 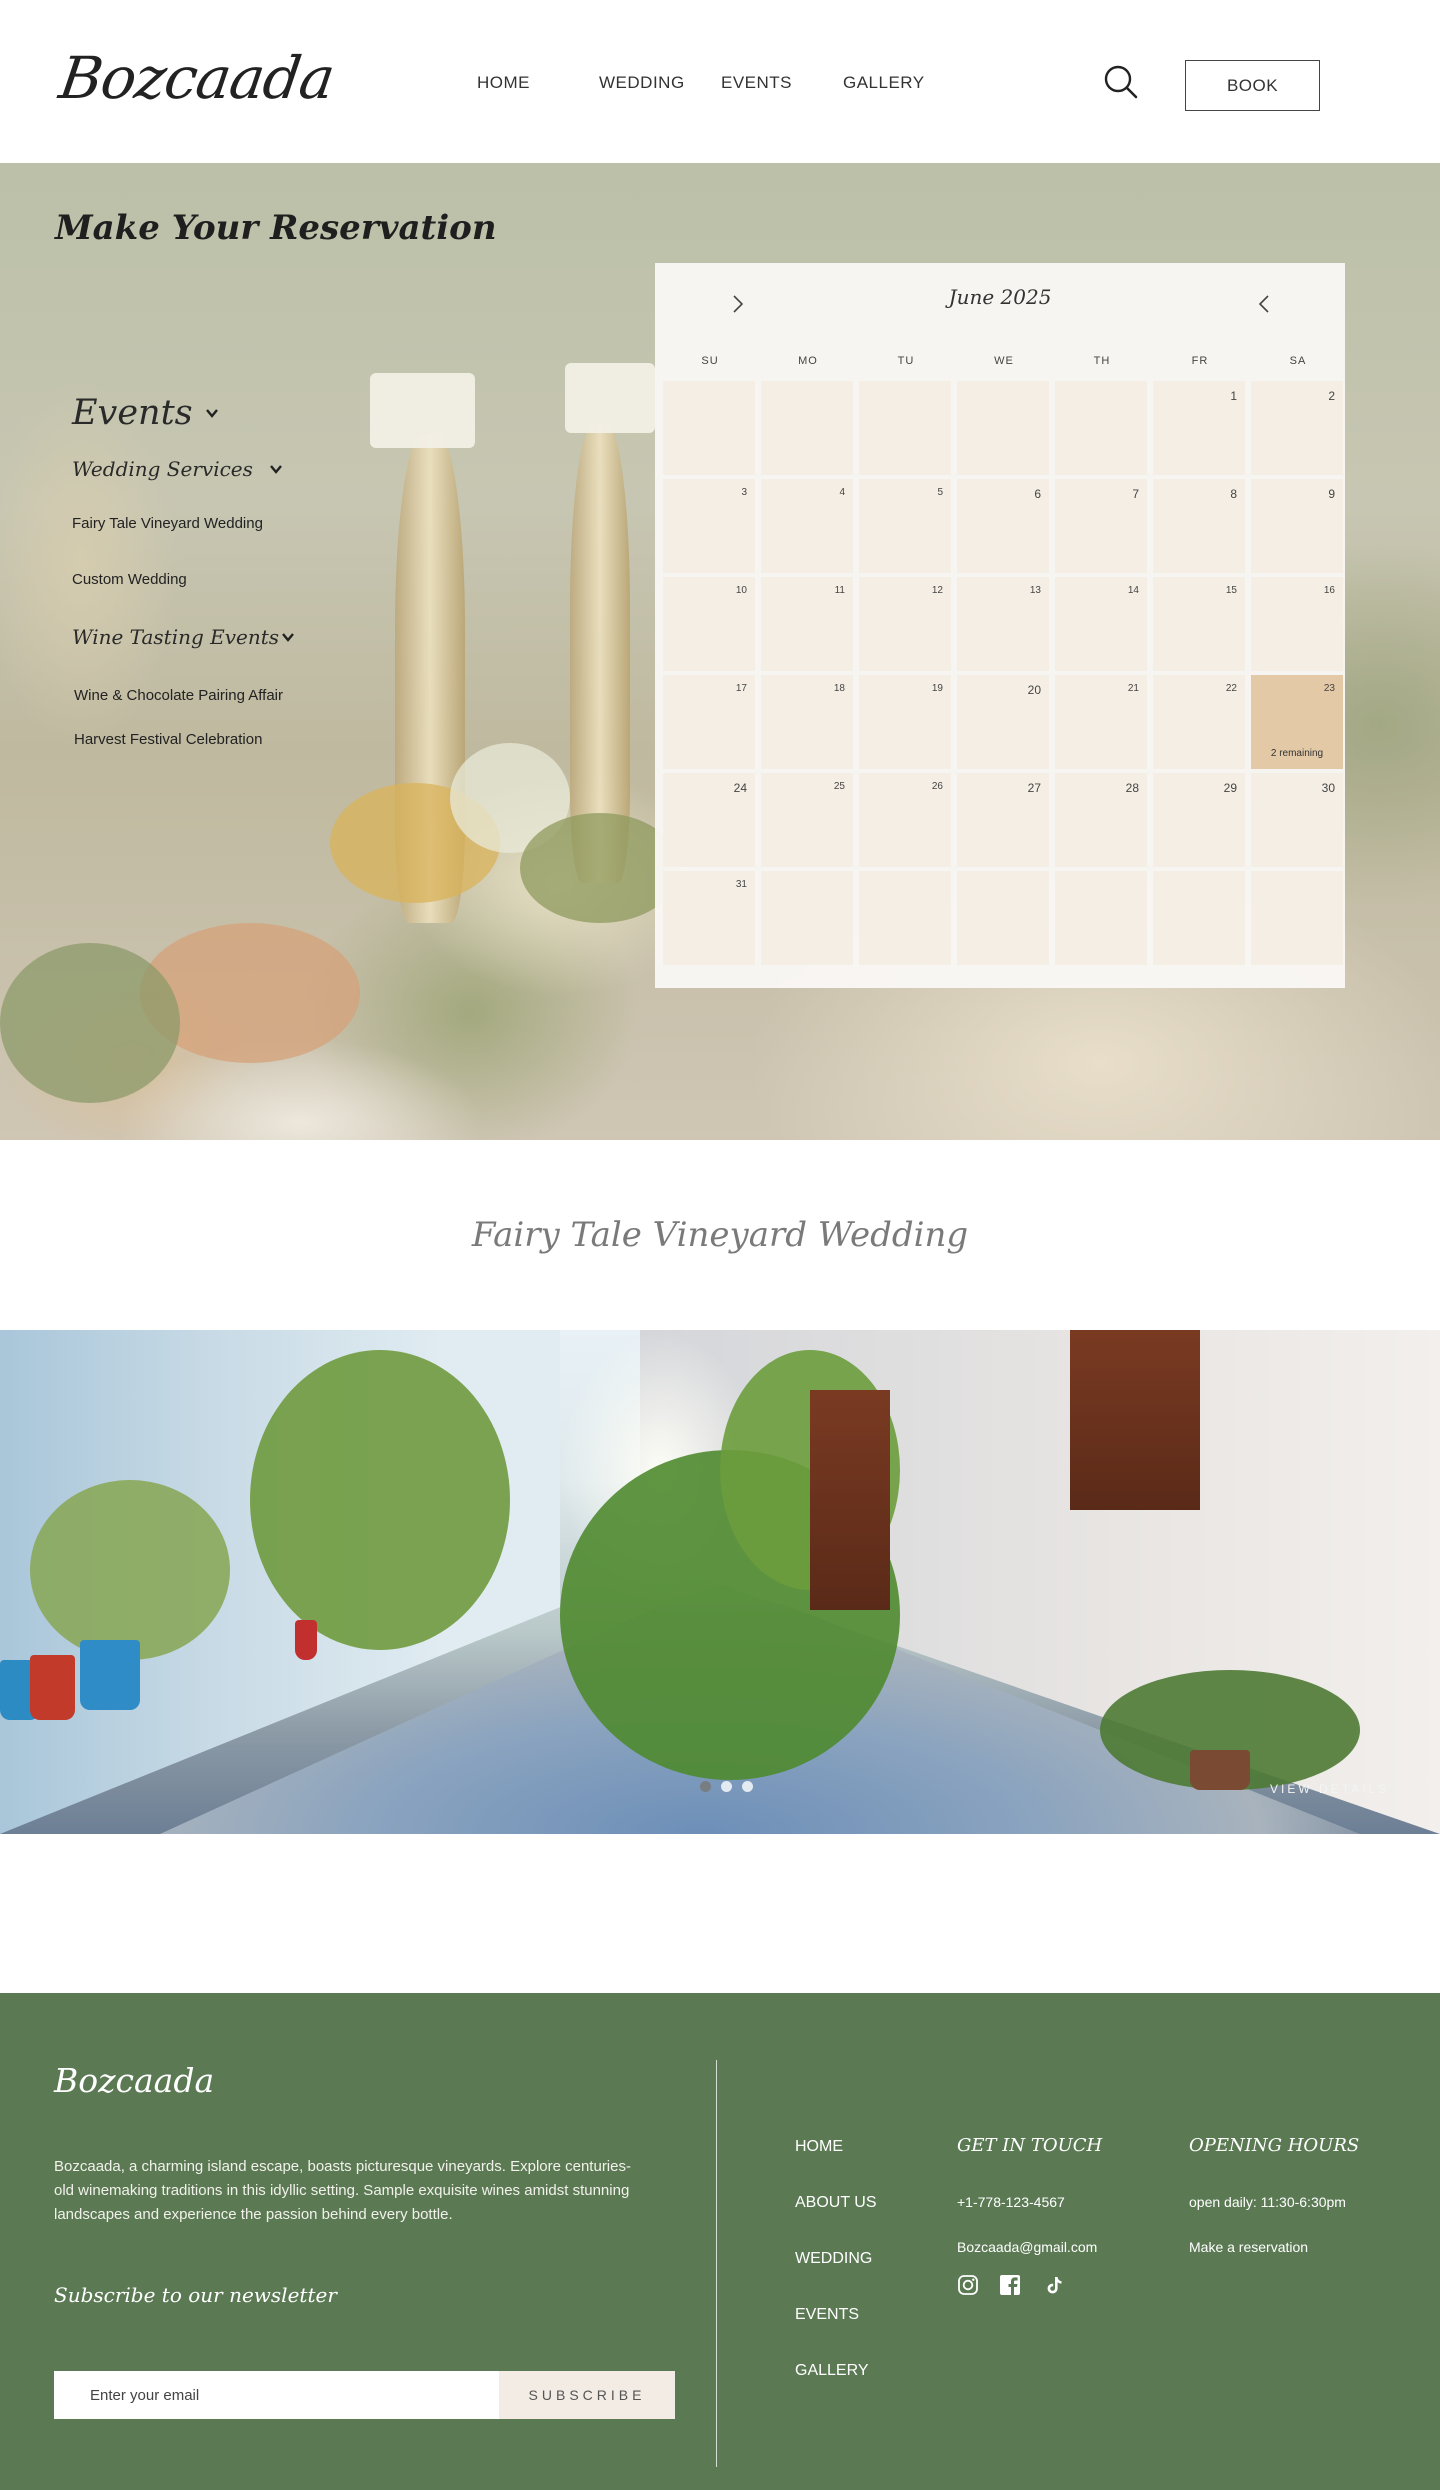 What do you see at coordinates (1004, 364) in the screenshot?
I see `calendar-weekdays: SU MO TU WE TH FR SA` at bounding box center [1004, 364].